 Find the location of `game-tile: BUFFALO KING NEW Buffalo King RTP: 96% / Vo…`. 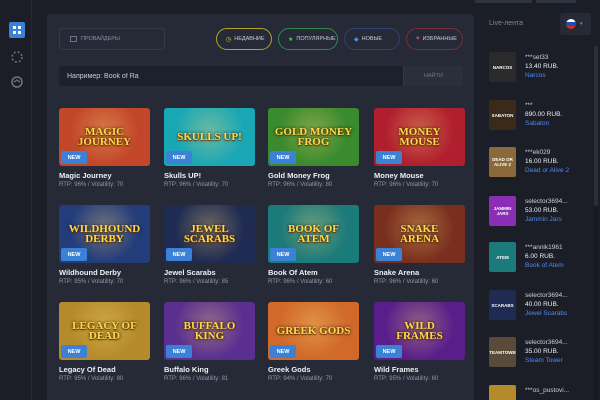

game-tile: BUFFALO KING NEW Buffalo King RTP: 96% / Vo… is located at coordinates (209, 345).